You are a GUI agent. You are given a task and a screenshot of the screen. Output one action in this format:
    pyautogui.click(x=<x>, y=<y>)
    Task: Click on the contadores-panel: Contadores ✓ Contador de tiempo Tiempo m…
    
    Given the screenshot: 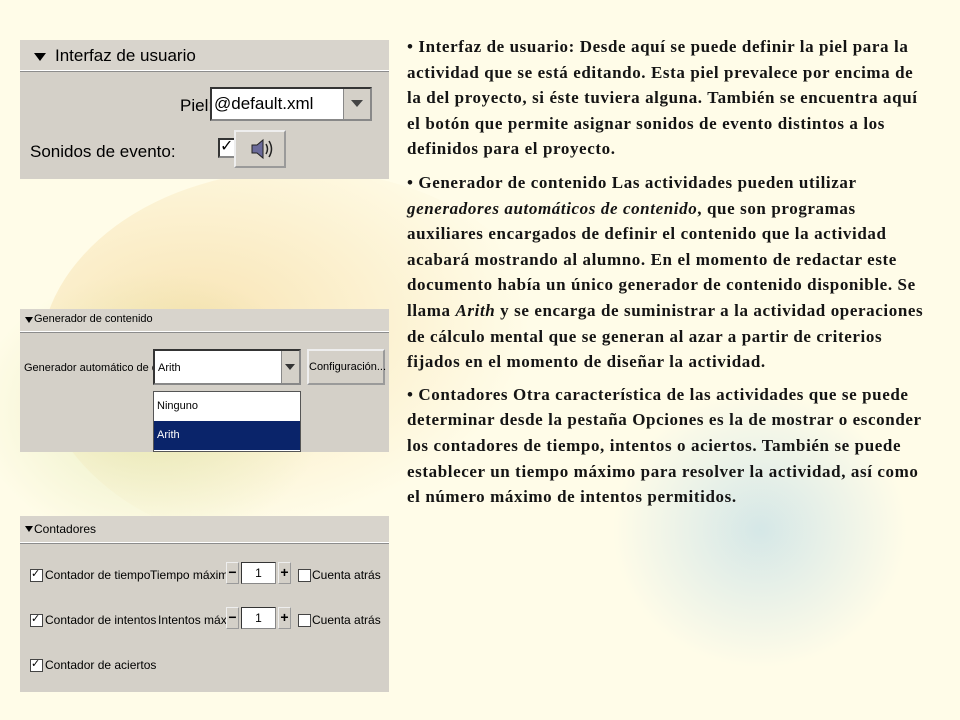 What is the action you would take?
    pyautogui.click(x=204, y=604)
    